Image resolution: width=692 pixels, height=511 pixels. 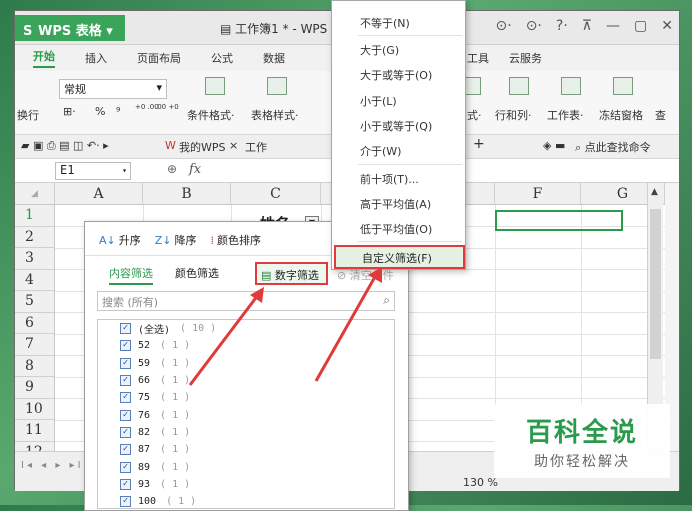 What do you see at coordinates (70, 28) in the screenshot?
I see `app-menu-button: S WPS 表格 ▾` at bounding box center [70, 28].